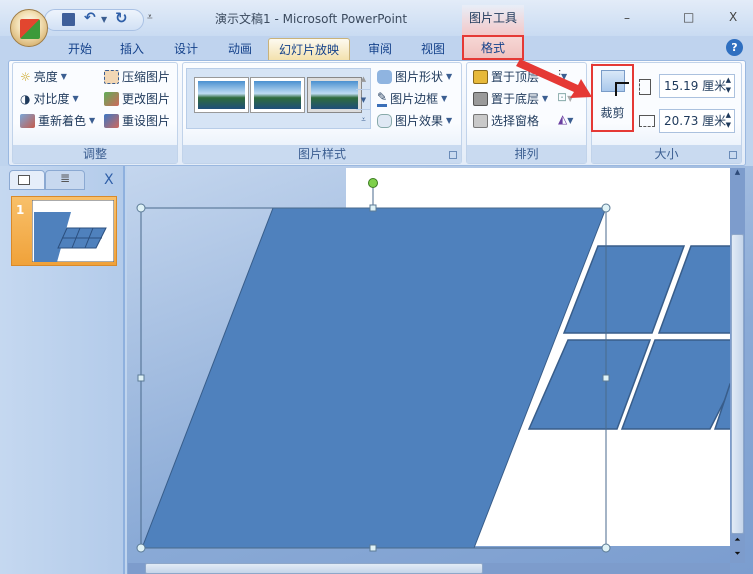  Describe the element at coordinates (121, 18) in the screenshot. I see `redo-icon: ↻` at that location.